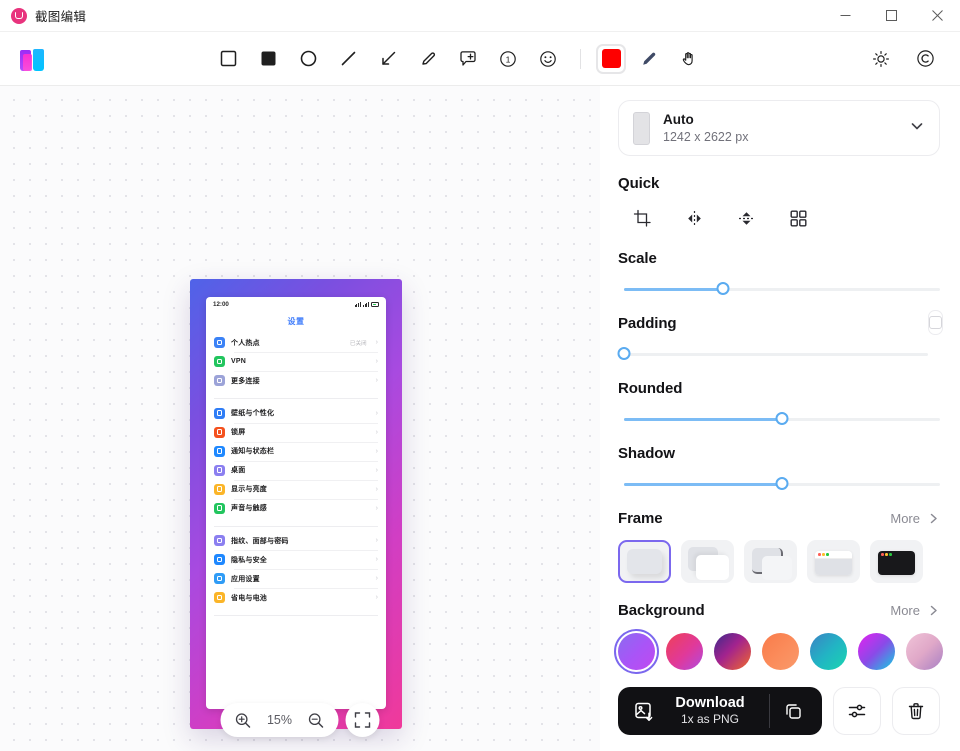 The width and height of the screenshot is (960, 751). Describe the element at coordinates (219, 361) in the screenshot. I see `vpn-icon` at that location.